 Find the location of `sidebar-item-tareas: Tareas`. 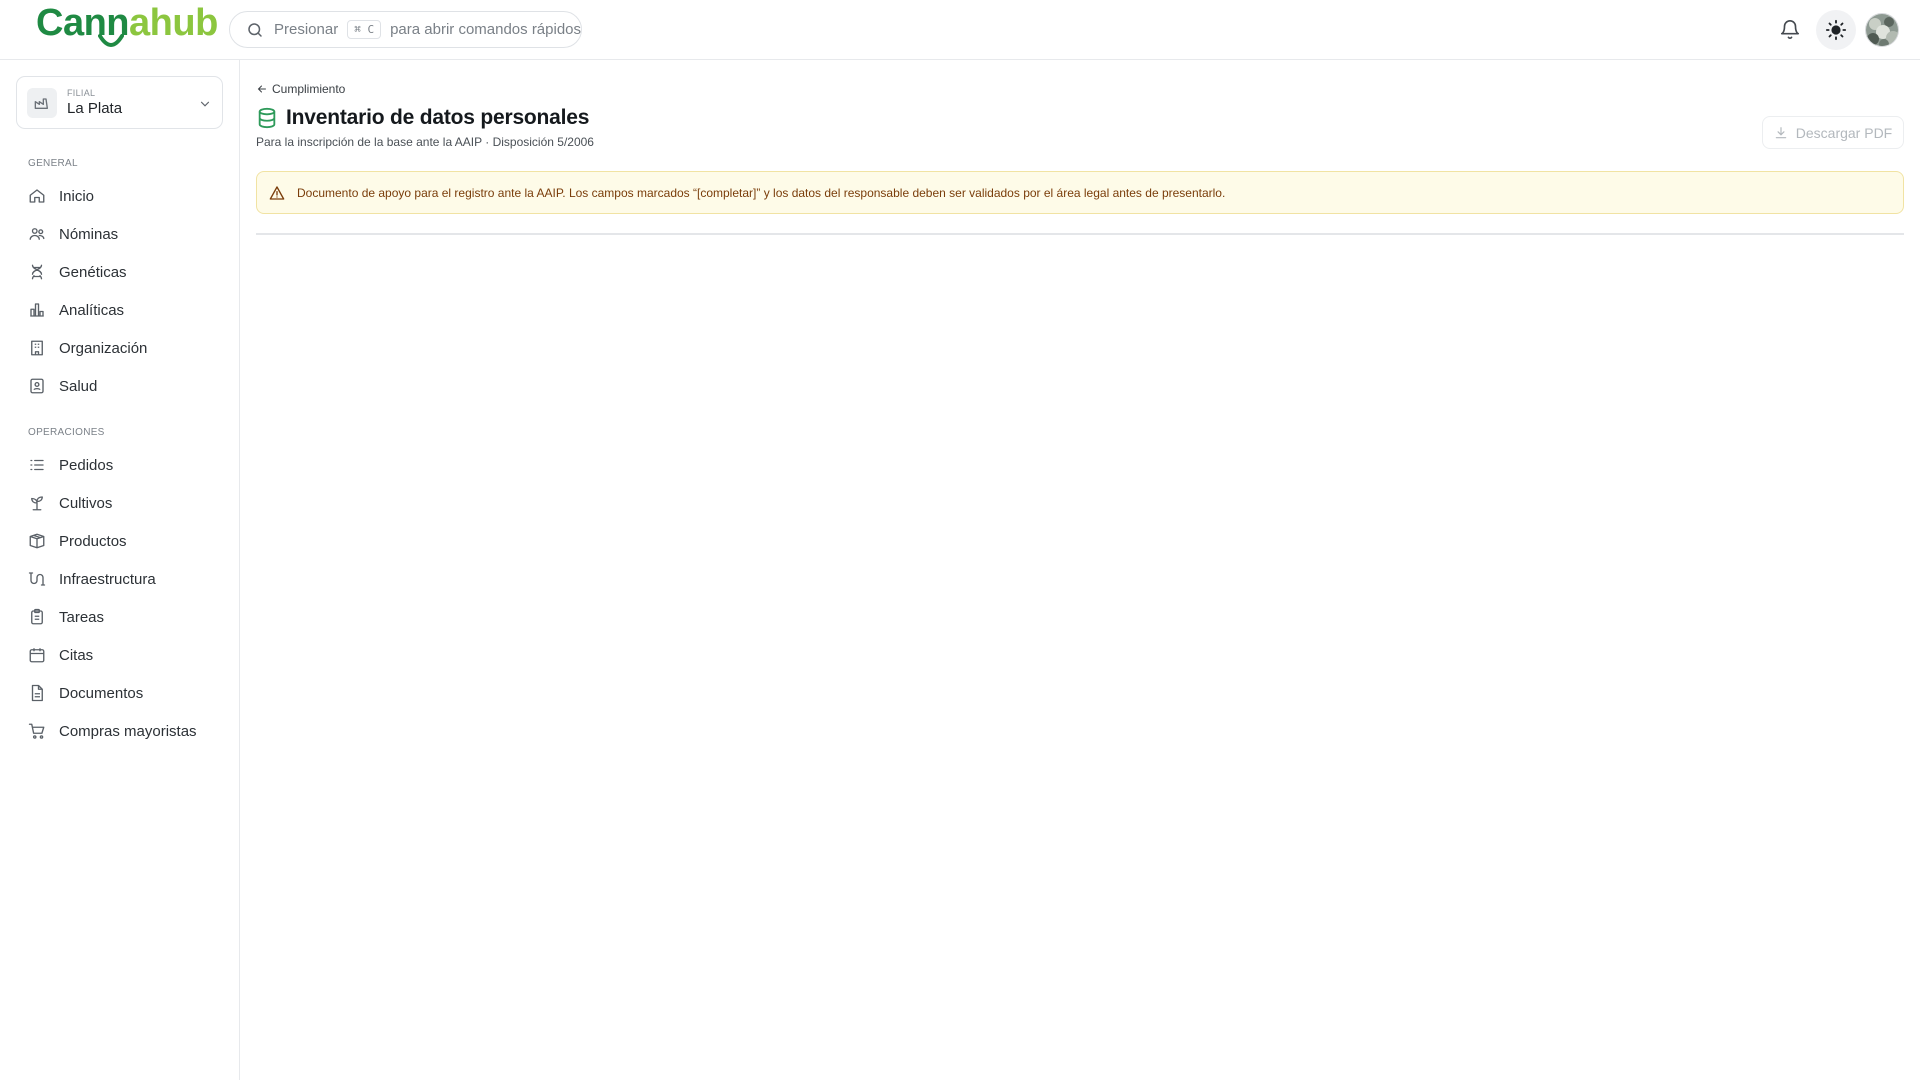

sidebar-item-tareas: Tareas is located at coordinates (120, 617).